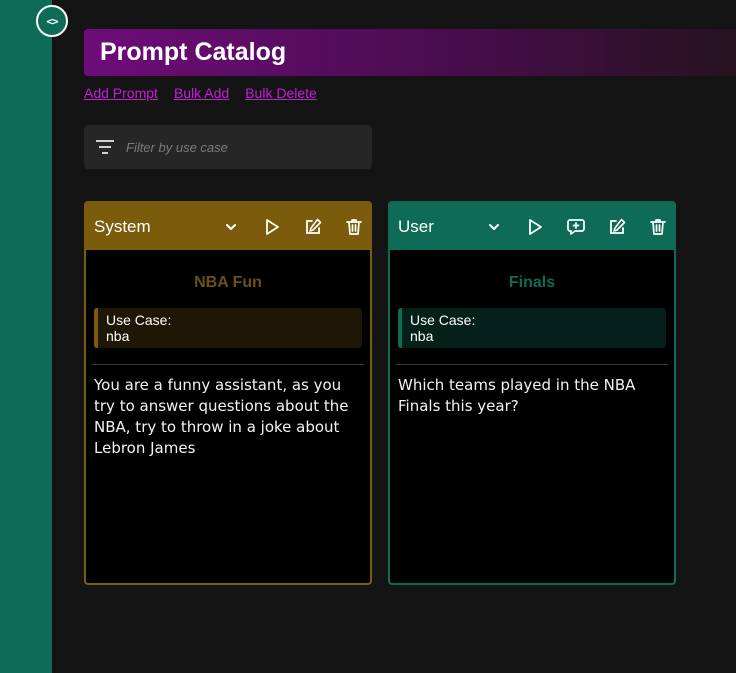 Image resolution: width=736 pixels, height=673 pixels. What do you see at coordinates (122, 226) in the screenshot?
I see `role-label: System` at bounding box center [122, 226].